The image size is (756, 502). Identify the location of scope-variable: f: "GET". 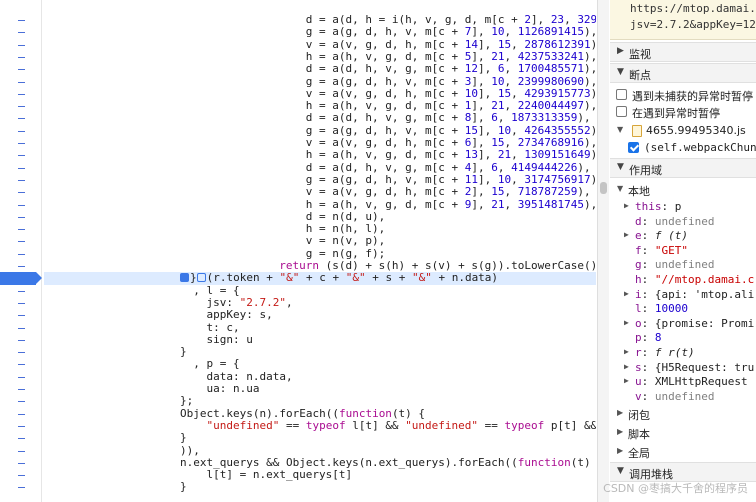
(683, 251).